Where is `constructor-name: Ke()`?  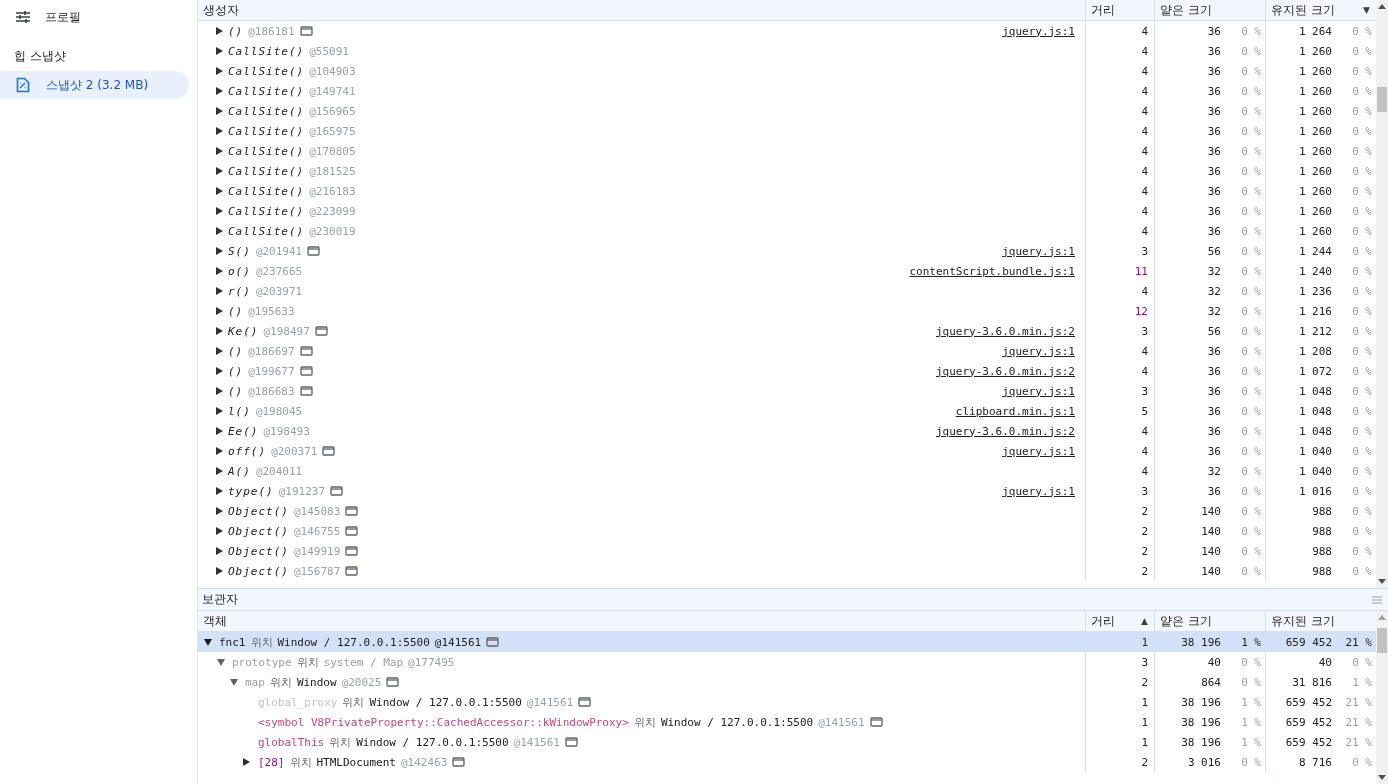 constructor-name: Ke() is located at coordinates (243, 331).